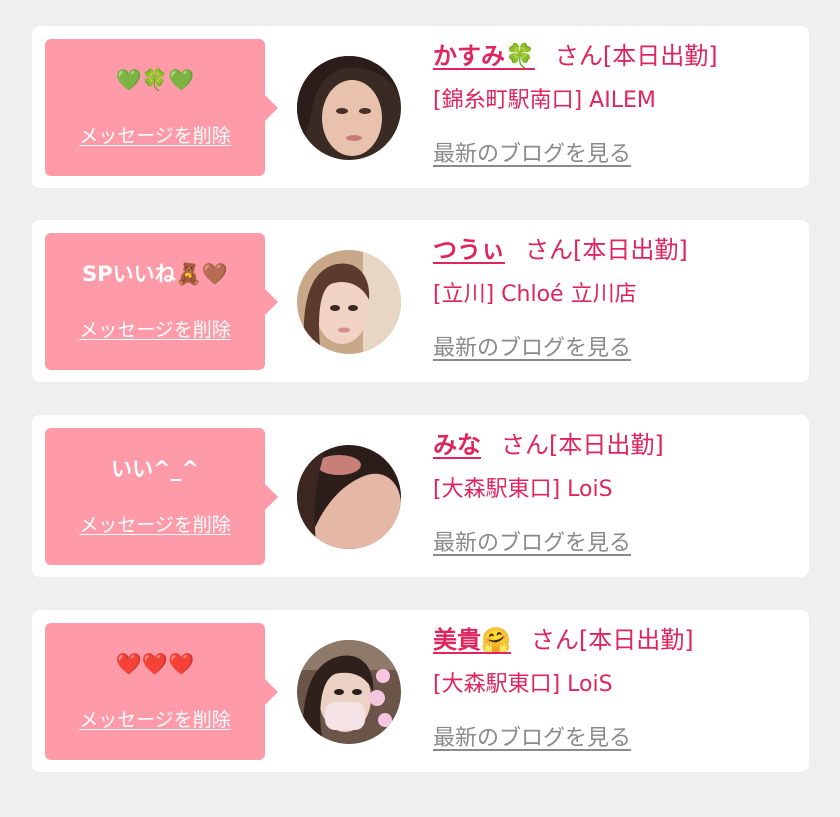  I want to click on sender-name-link: つうぃ, so click(469, 250).